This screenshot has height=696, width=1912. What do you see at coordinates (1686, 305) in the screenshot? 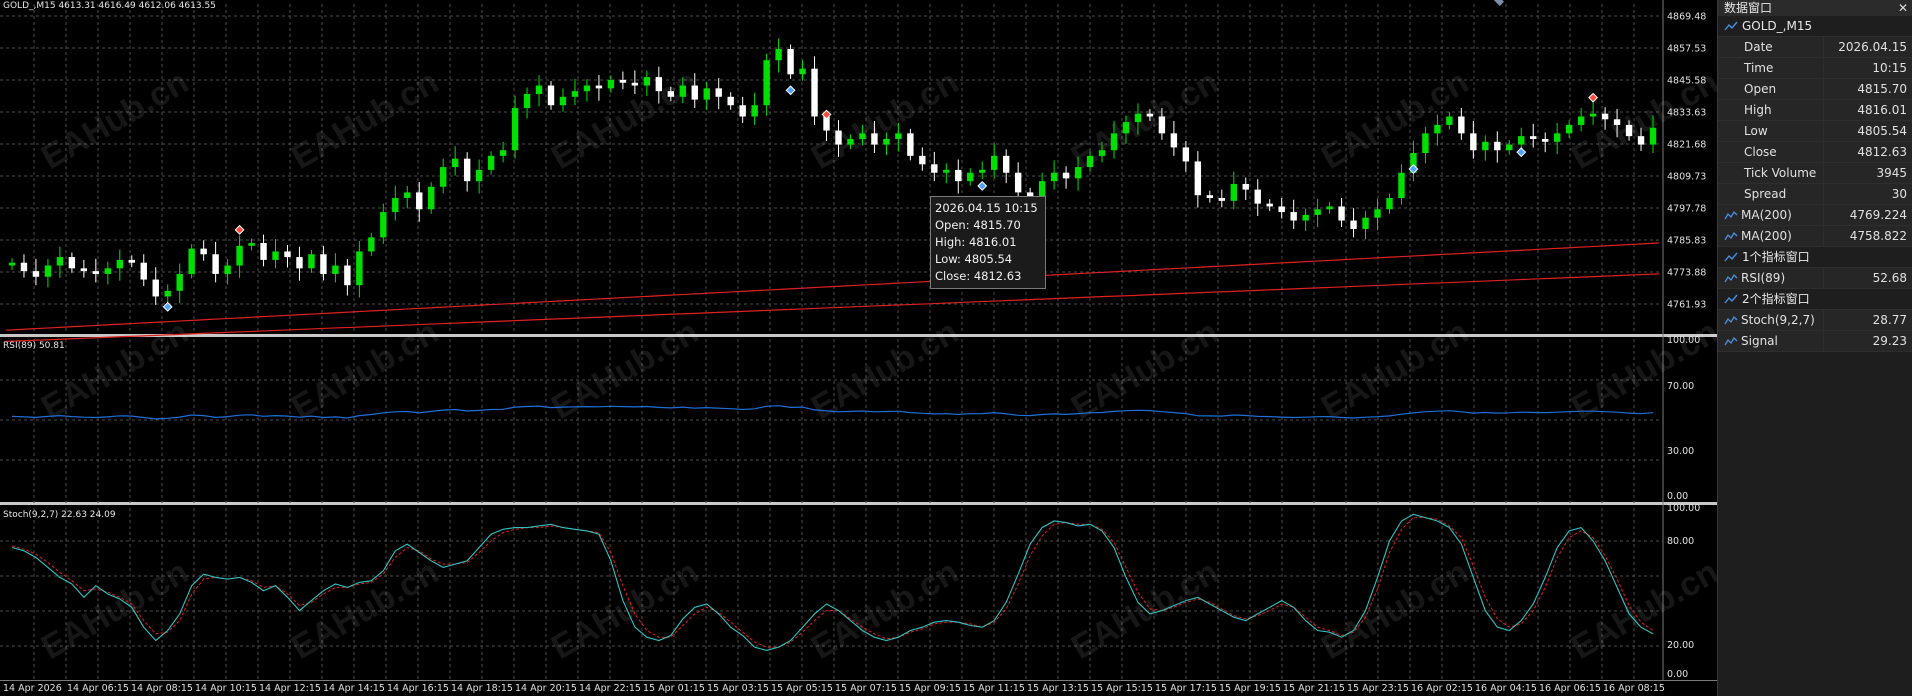
I see `price-axis-label: 4761.93` at bounding box center [1686, 305].